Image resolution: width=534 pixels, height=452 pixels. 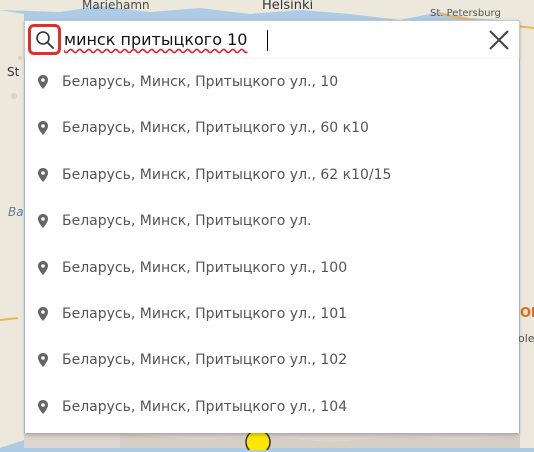 What do you see at coordinates (272, 40) in the screenshot?
I see `search-bar: минск притыцкого 10` at bounding box center [272, 40].